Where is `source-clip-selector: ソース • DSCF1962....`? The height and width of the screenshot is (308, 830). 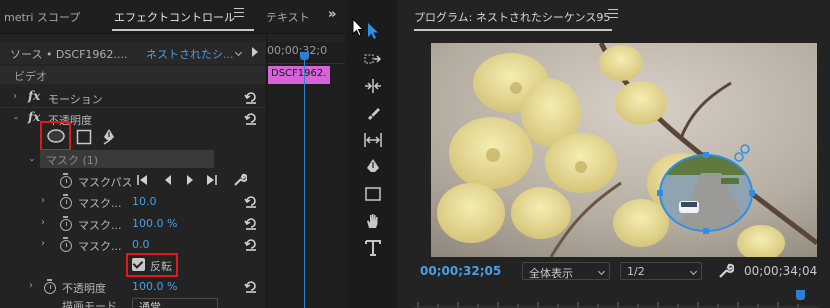
source-clip-selector: ソース • DSCF1962.... is located at coordinates (68, 54).